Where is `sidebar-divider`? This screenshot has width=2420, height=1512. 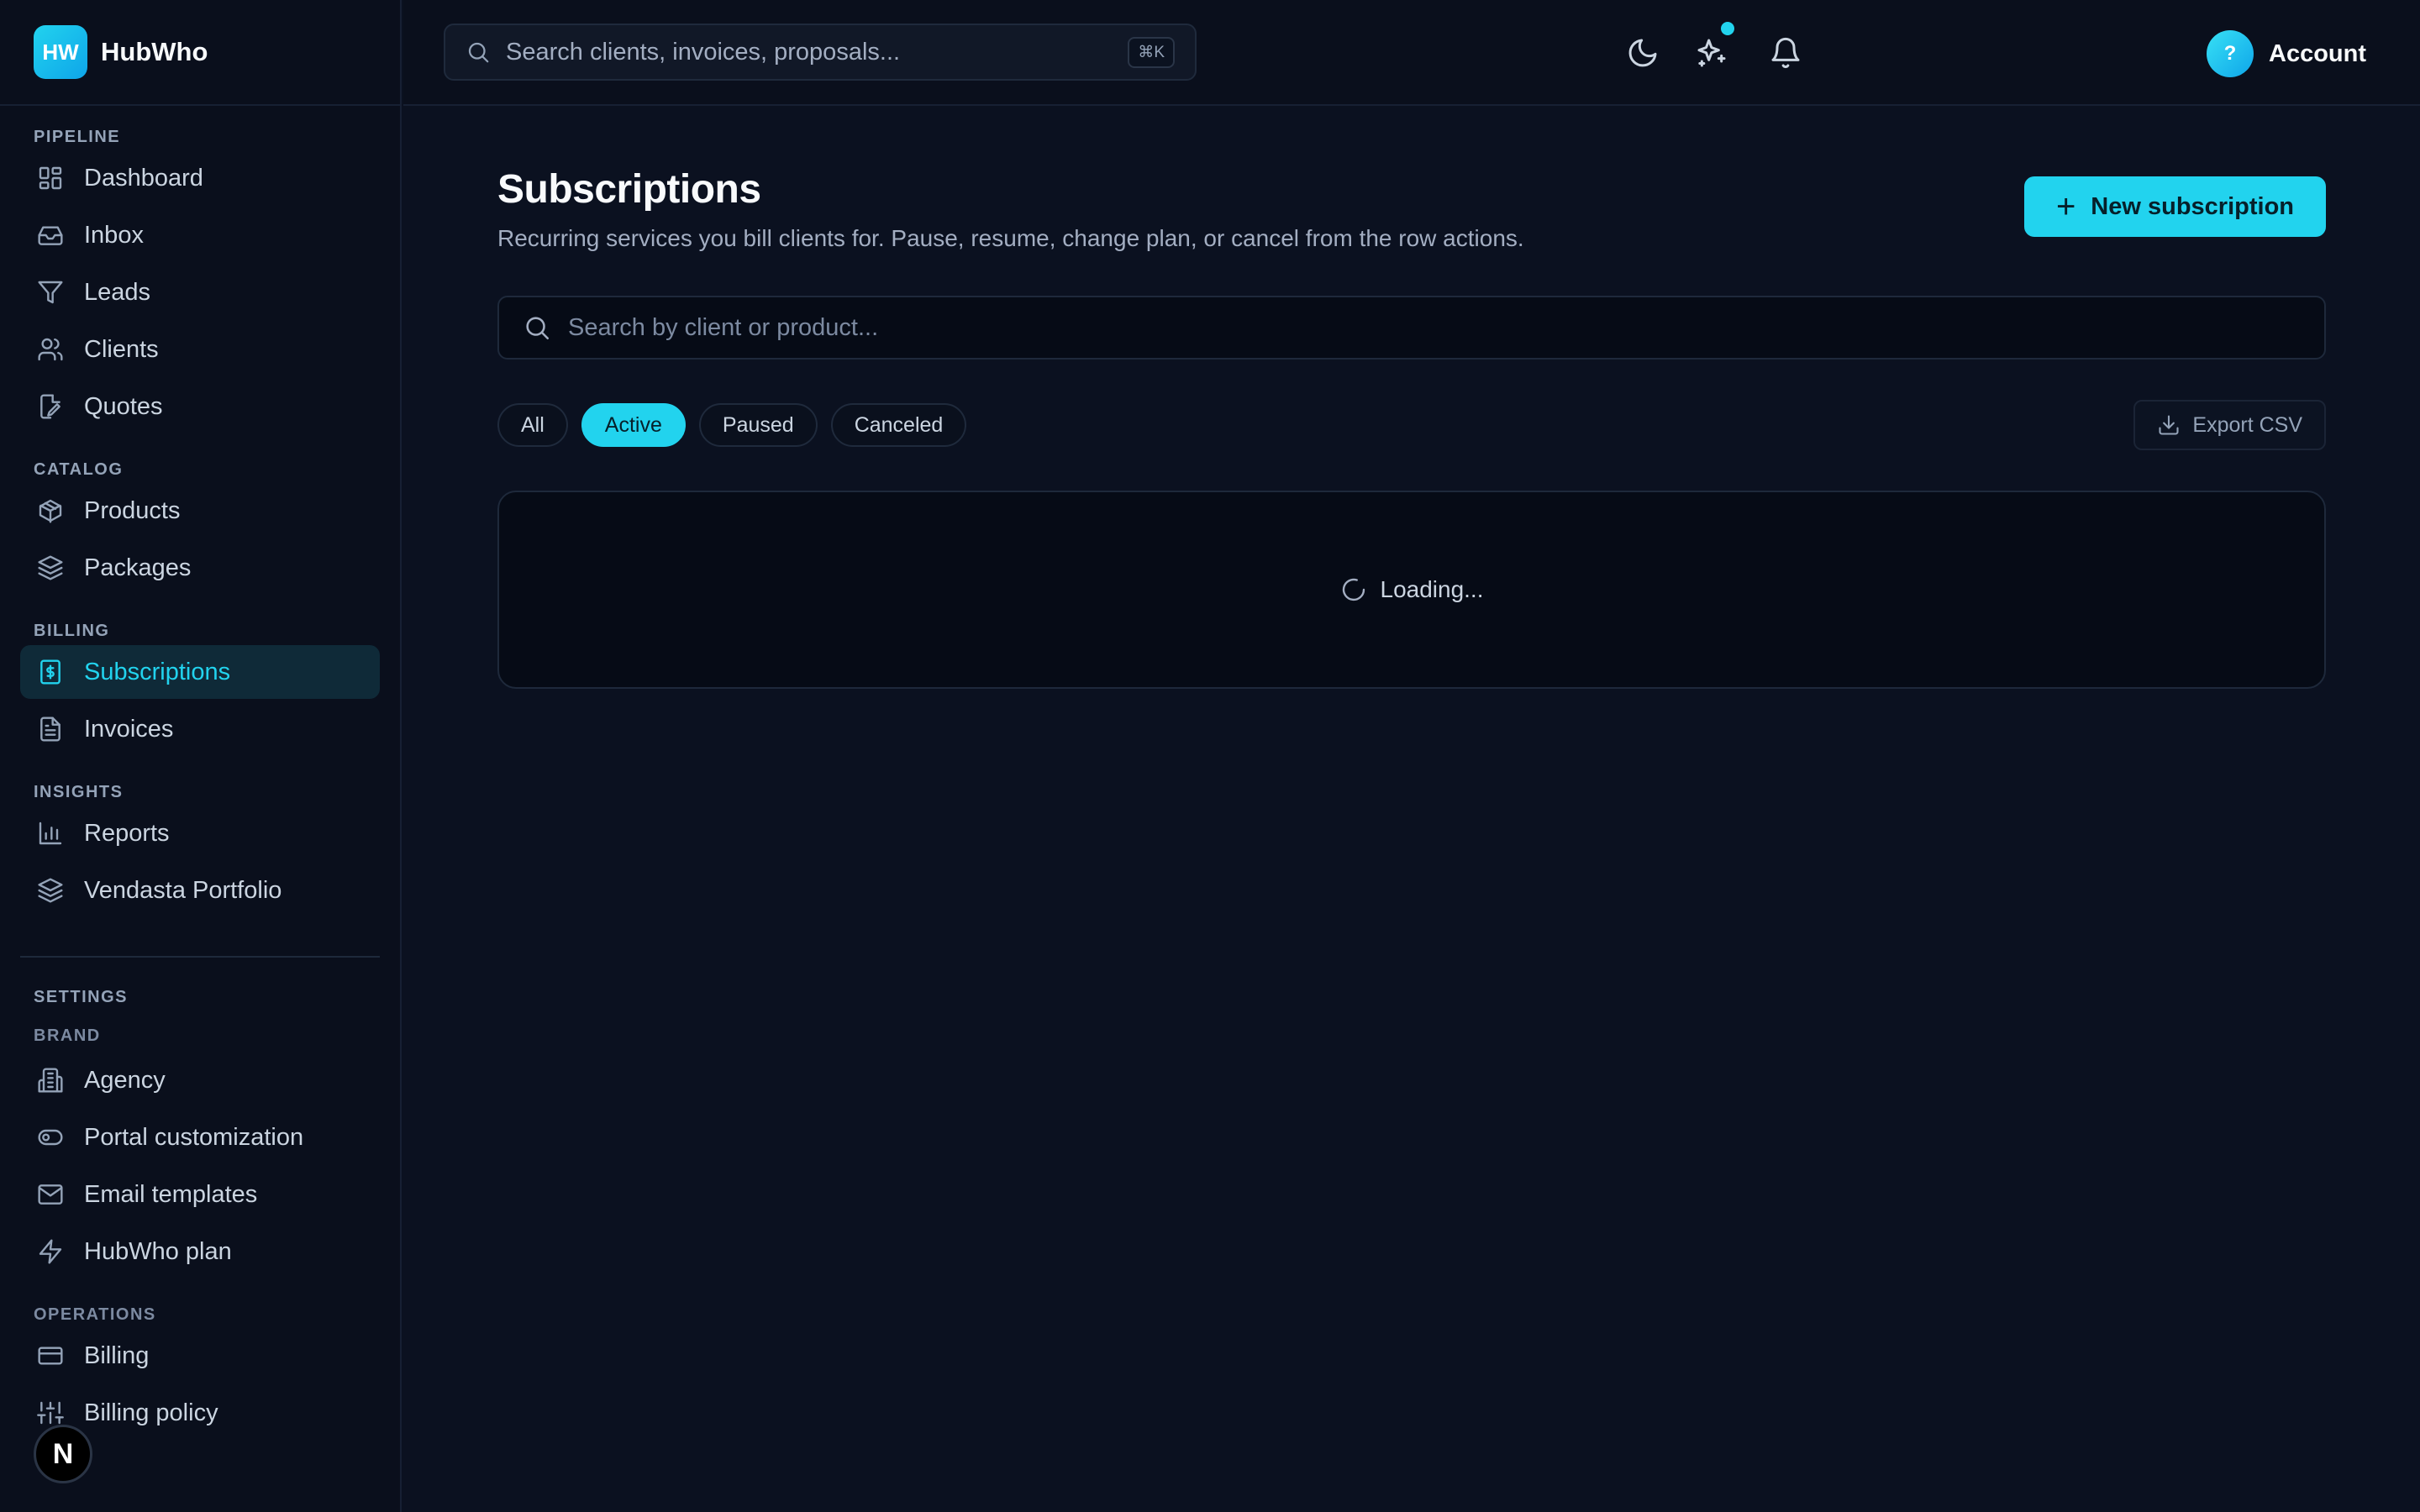 sidebar-divider is located at coordinates (200, 957).